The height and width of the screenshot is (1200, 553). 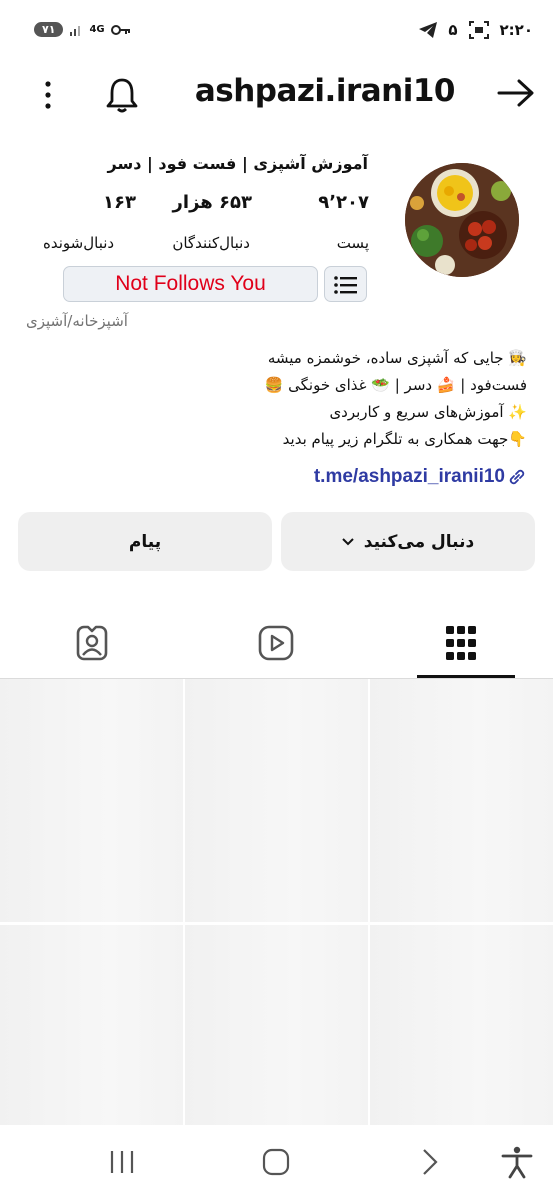 I want to click on profile-display-name: آموزش آشپزی | فست فود | دسر, so click(x=238, y=163).